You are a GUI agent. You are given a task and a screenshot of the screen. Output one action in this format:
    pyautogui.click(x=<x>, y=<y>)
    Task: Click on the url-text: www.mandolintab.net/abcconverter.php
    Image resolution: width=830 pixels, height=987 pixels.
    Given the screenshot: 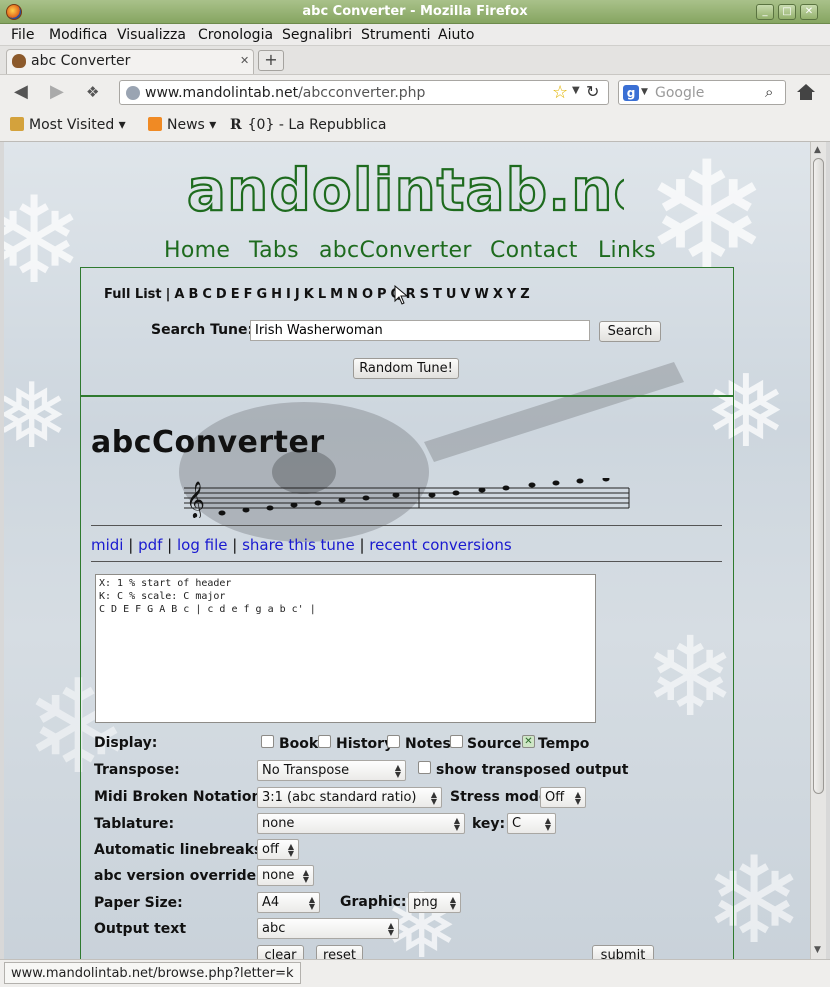 What is the action you would take?
    pyautogui.click(x=285, y=93)
    